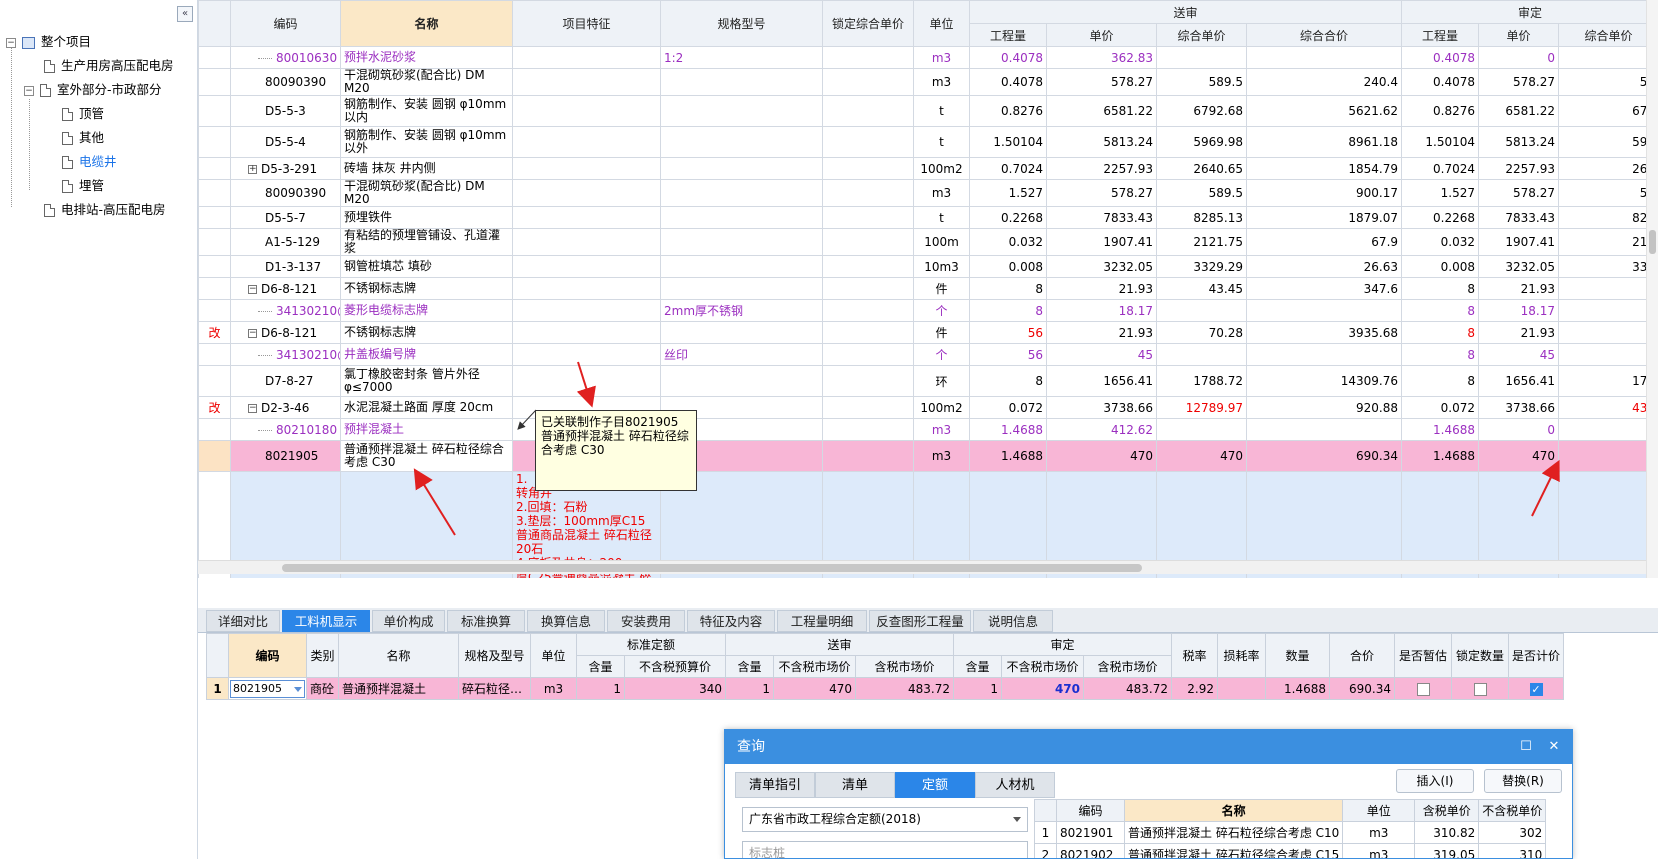  I want to click on value-cell-ct: 240.4, so click(1324, 82).